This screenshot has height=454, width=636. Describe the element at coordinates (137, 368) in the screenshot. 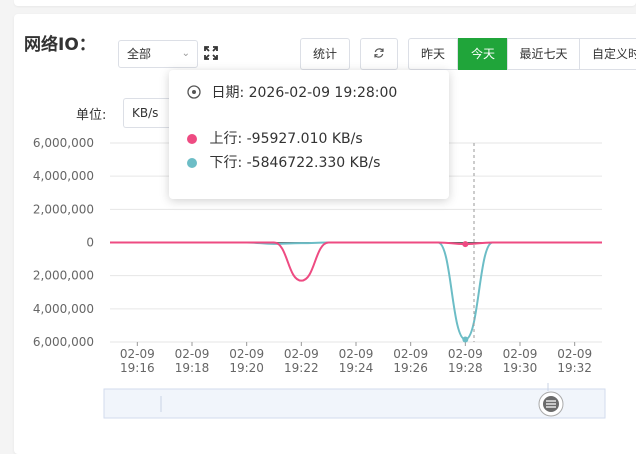

I see `x-tick-label: 19:16` at that location.